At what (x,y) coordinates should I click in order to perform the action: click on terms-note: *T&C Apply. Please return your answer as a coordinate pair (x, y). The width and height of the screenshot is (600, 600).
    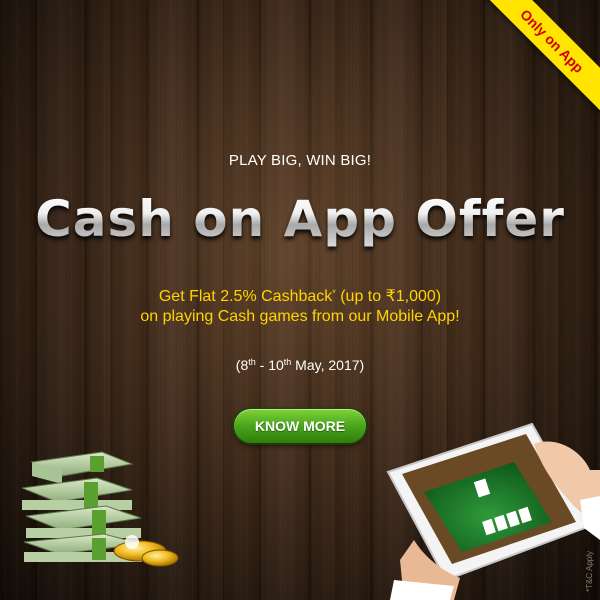
    Looking at the image, I should click on (589, 571).